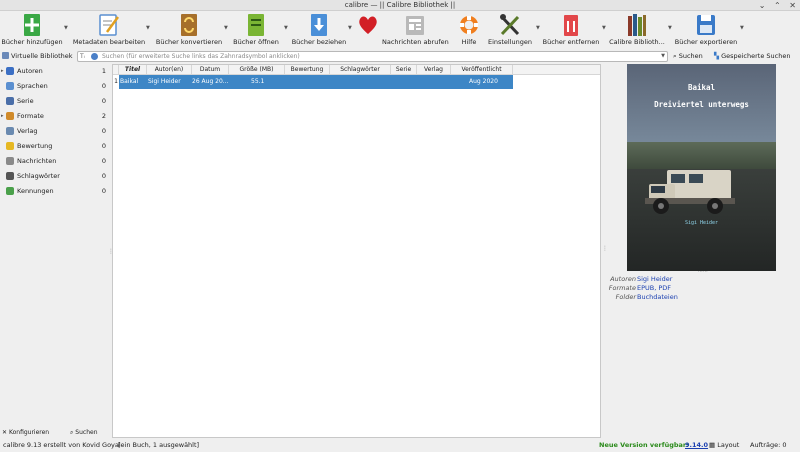  What do you see at coordinates (257, 70) in the screenshot?
I see `column-header-size: Größe (MB)` at bounding box center [257, 70].